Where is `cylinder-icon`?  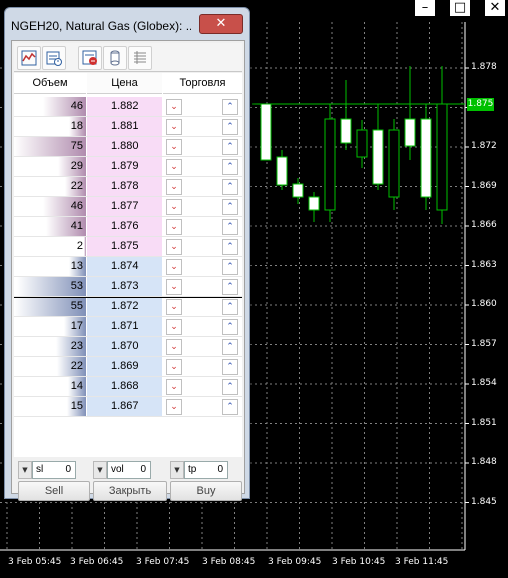
cylinder-icon is located at coordinates (115, 58).